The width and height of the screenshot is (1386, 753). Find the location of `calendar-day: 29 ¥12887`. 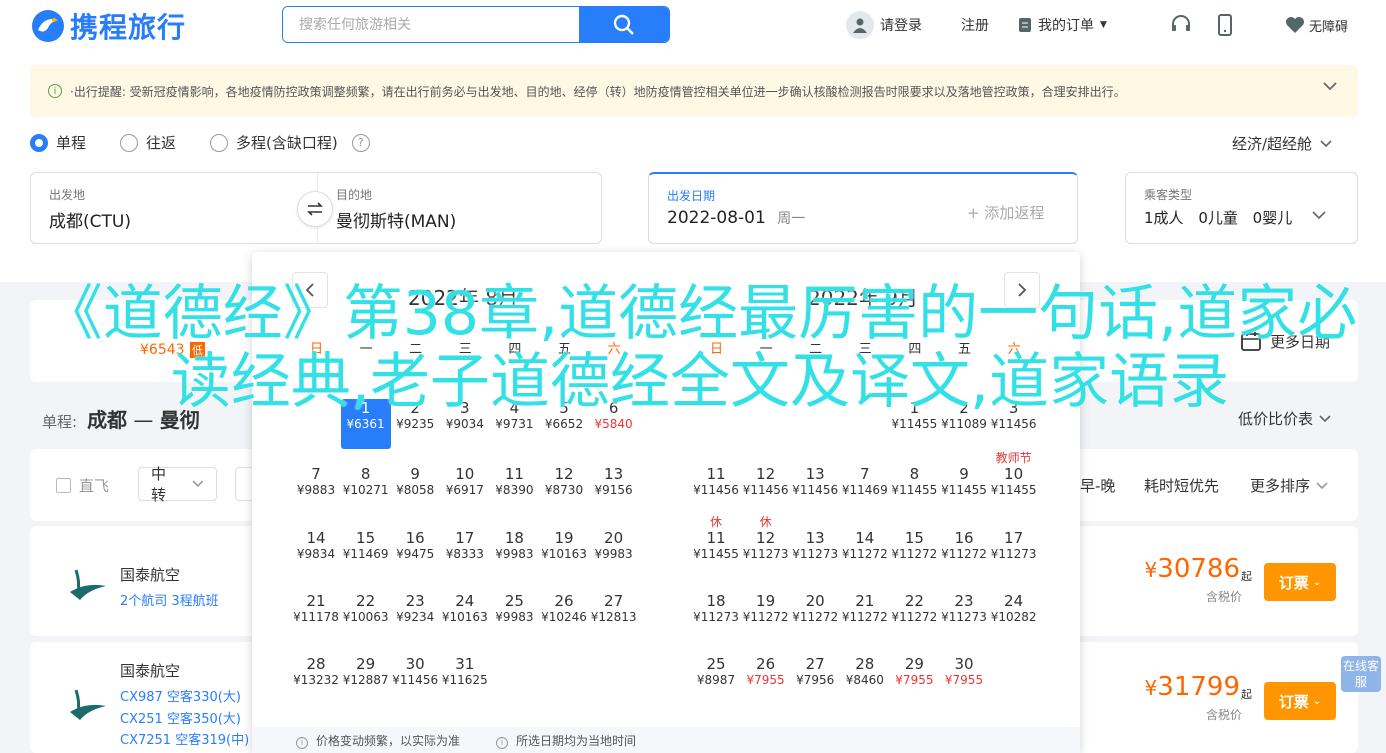

calendar-day: 29 ¥12887 is located at coordinates (366, 680).